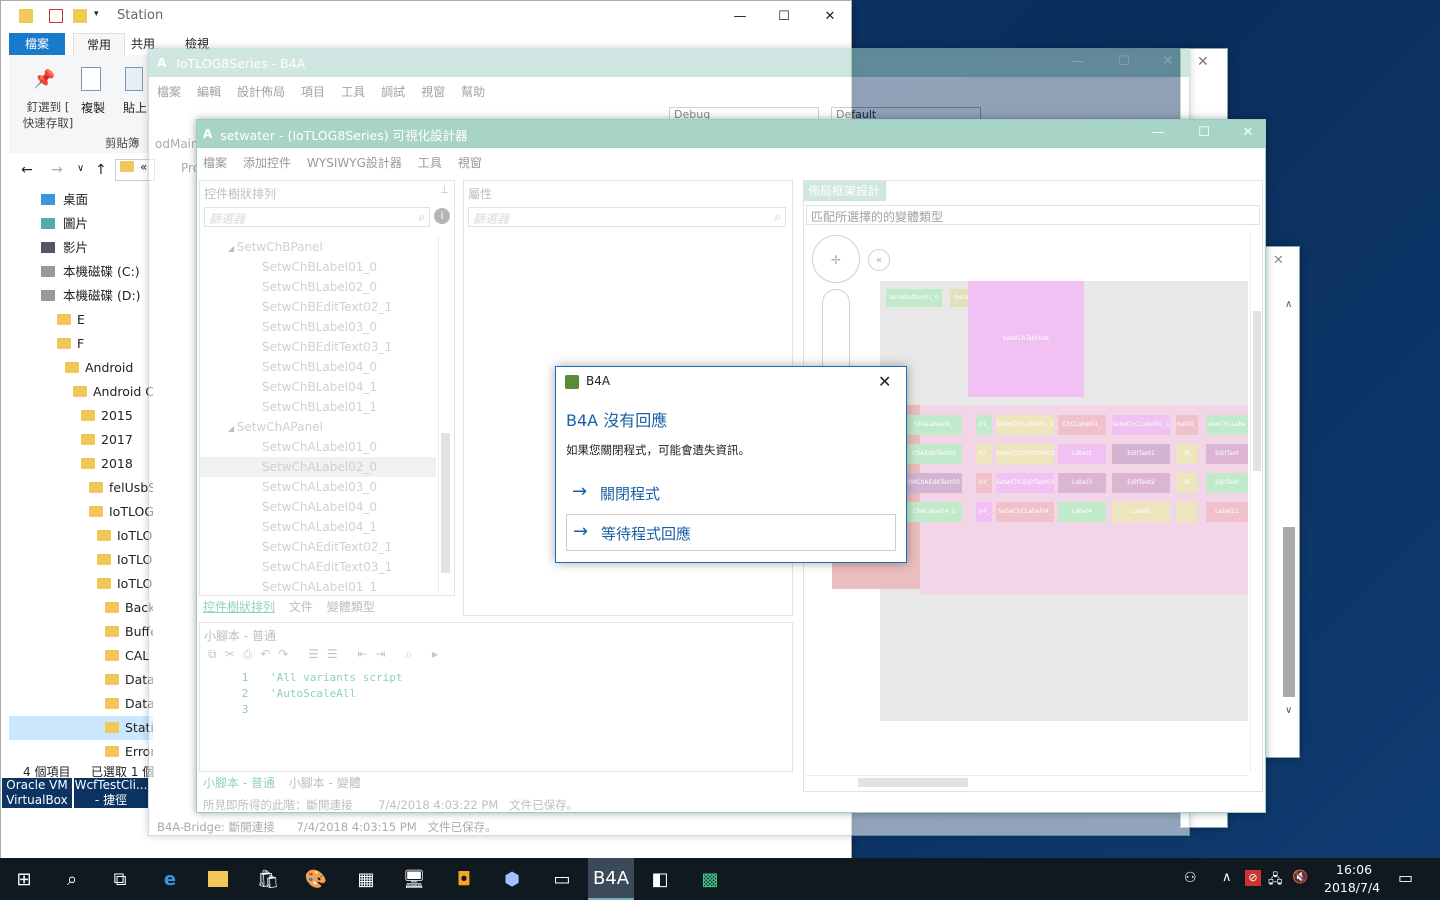 The height and width of the screenshot is (900, 1440). I want to click on tree-item: SetwChAEditText02_1, so click(318, 547).